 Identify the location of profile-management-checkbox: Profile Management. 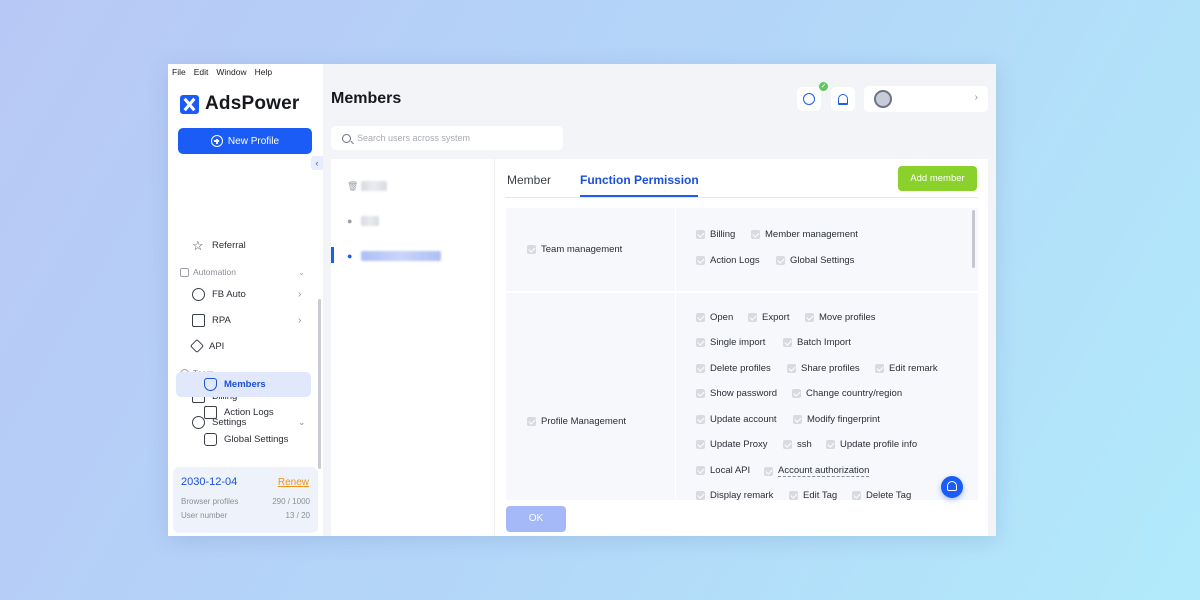
(576, 421).